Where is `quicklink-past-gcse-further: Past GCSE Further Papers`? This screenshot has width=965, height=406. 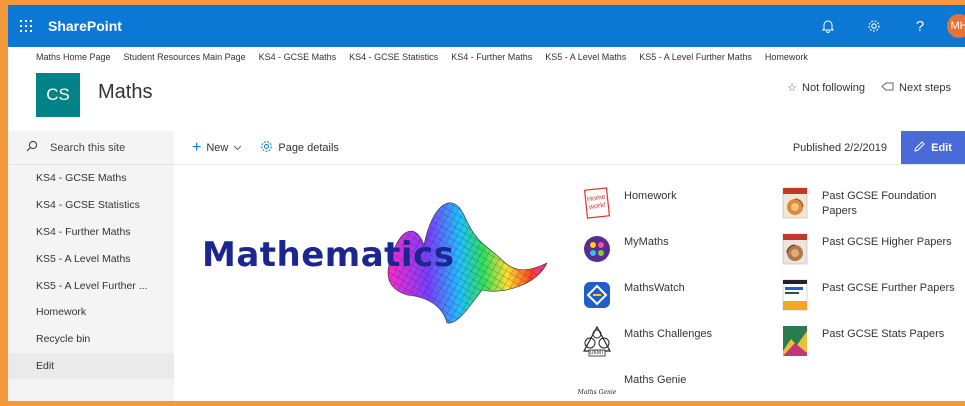 quicklink-past-gcse-further: Past GCSE Further Papers is located at coordinates (872, 297).